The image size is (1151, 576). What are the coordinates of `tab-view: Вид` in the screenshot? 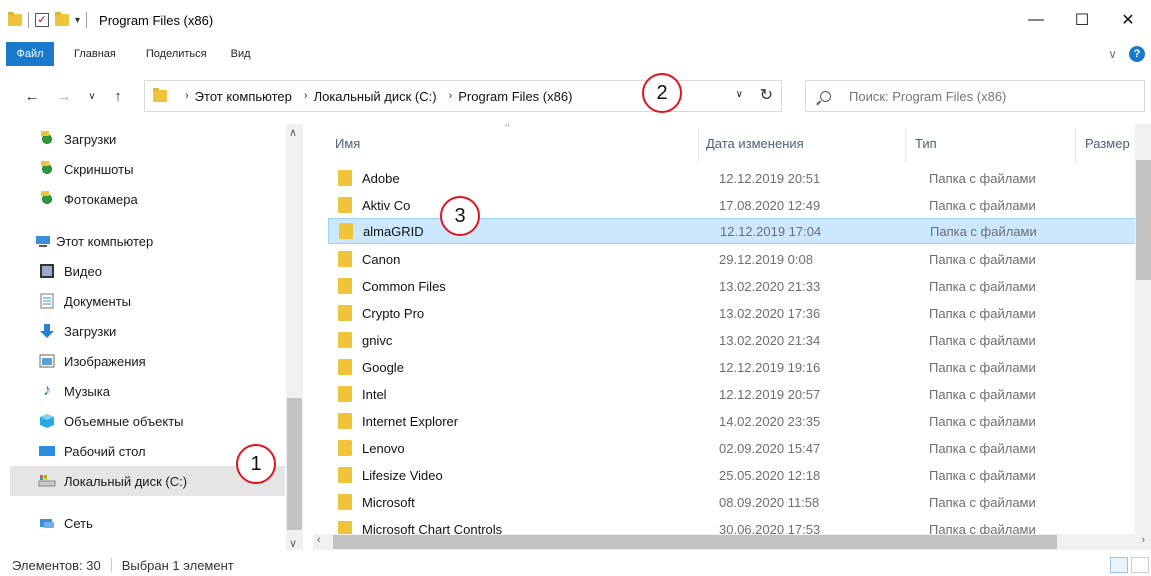 It's located at (243, 54).